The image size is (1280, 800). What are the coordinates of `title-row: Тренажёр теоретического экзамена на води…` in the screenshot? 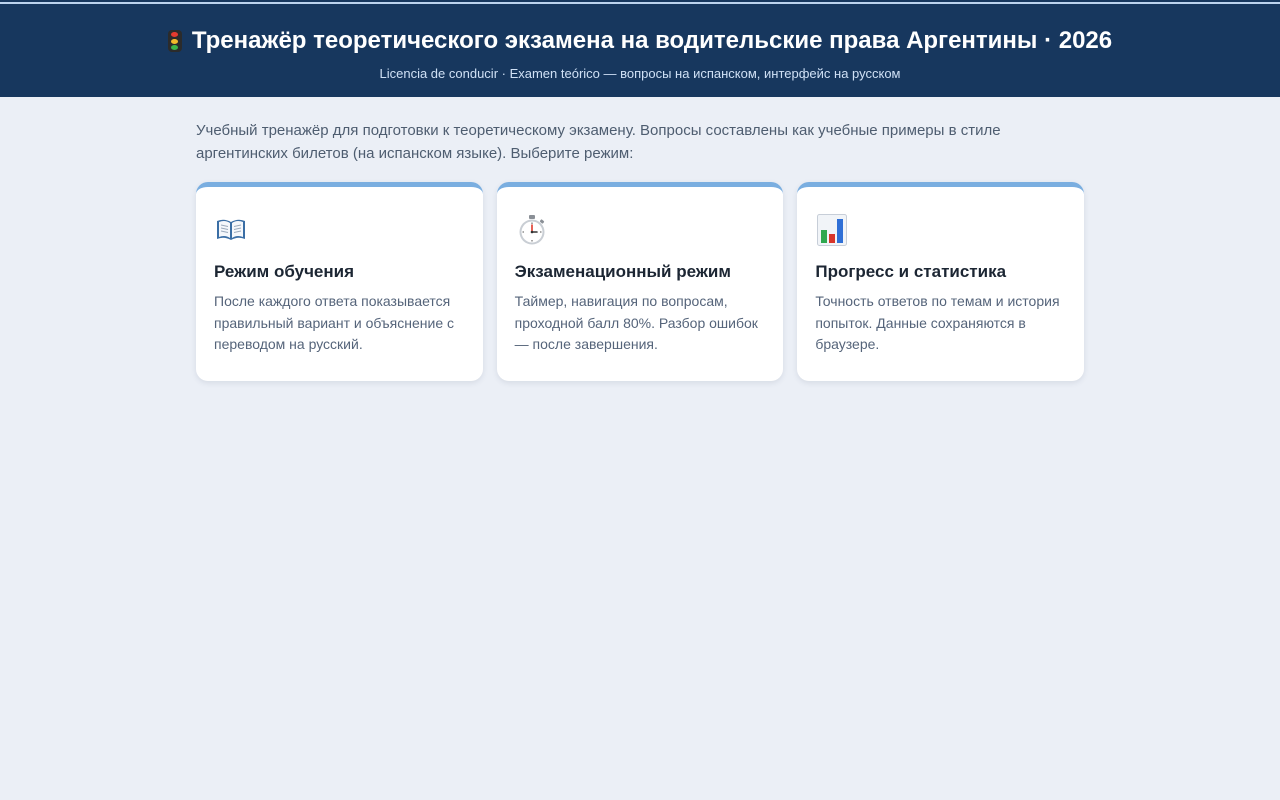 It's located at (640, 41).